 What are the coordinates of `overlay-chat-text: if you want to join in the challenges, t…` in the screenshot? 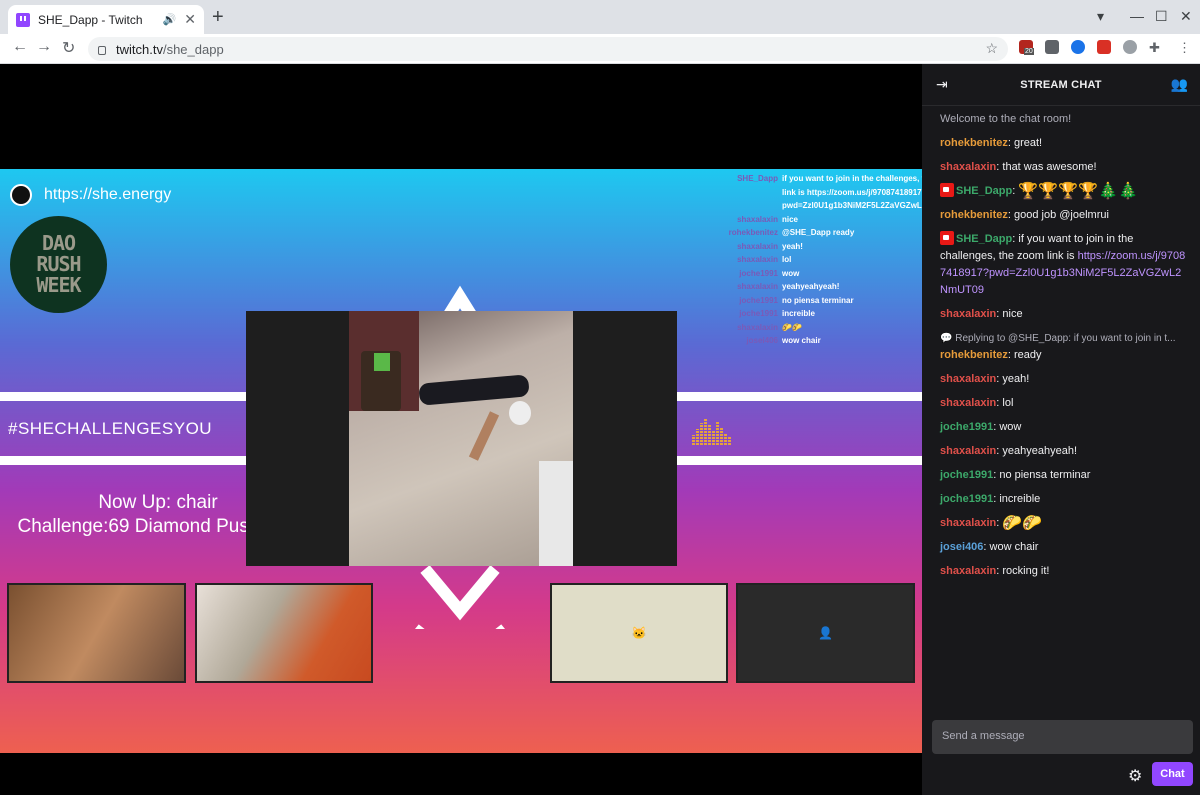 It's located at (852, 192).